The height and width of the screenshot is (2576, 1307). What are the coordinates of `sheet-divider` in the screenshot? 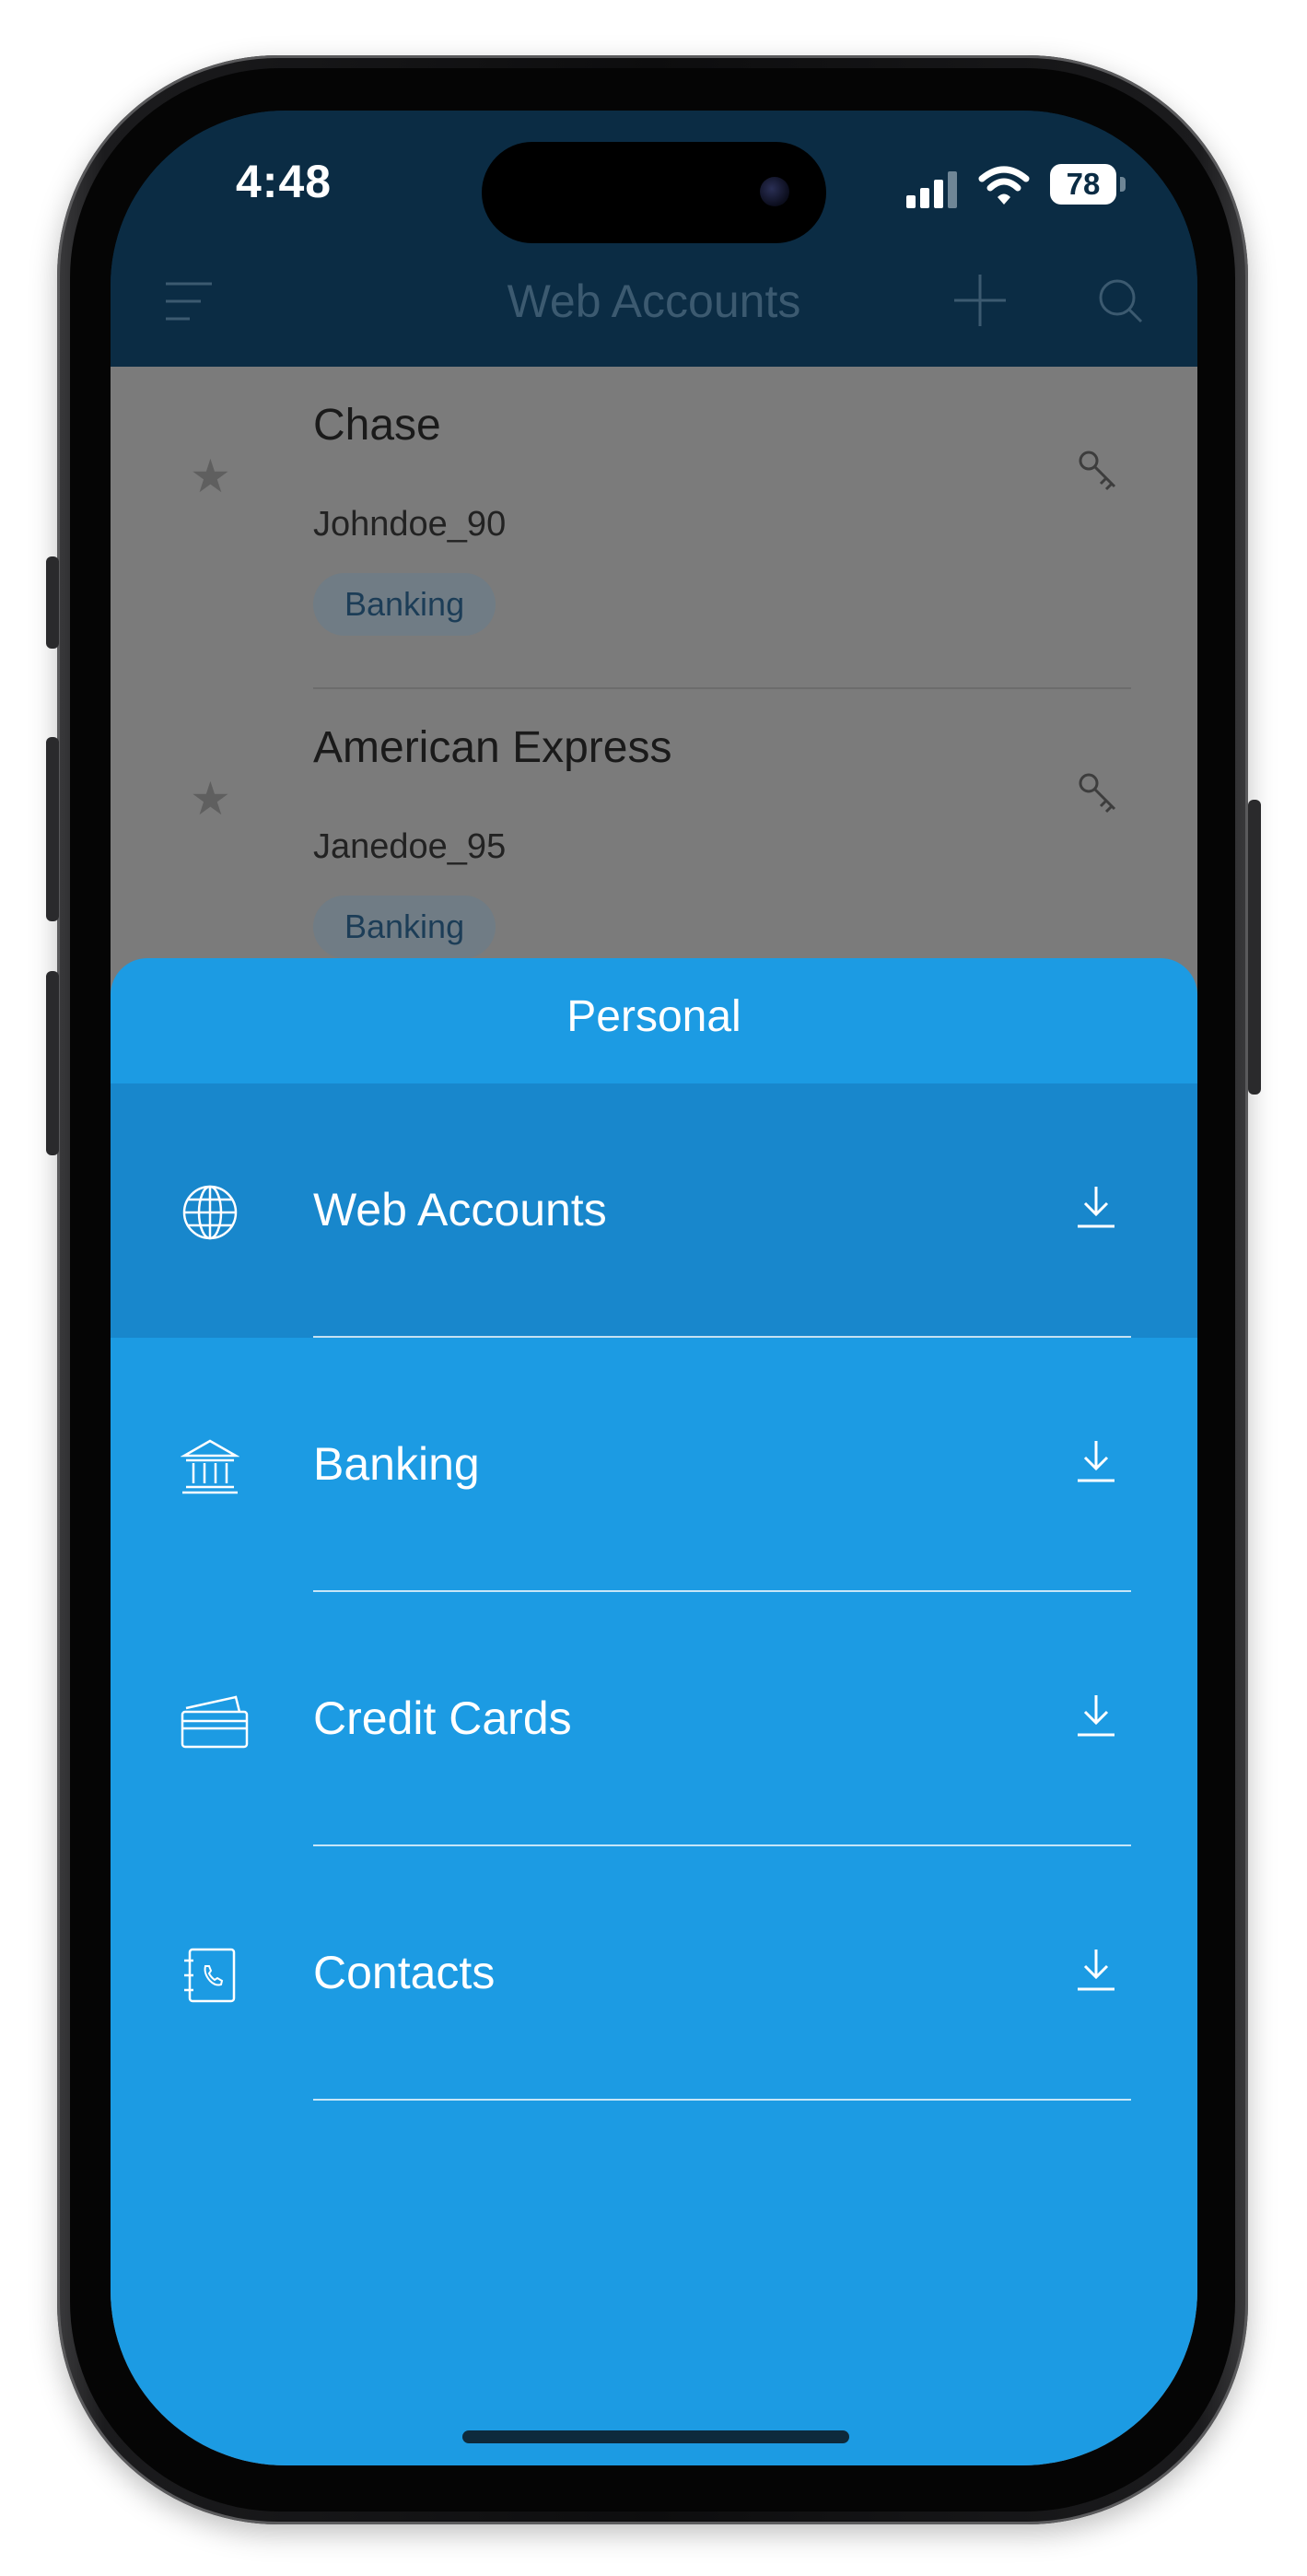 It's located at (722, 2100).